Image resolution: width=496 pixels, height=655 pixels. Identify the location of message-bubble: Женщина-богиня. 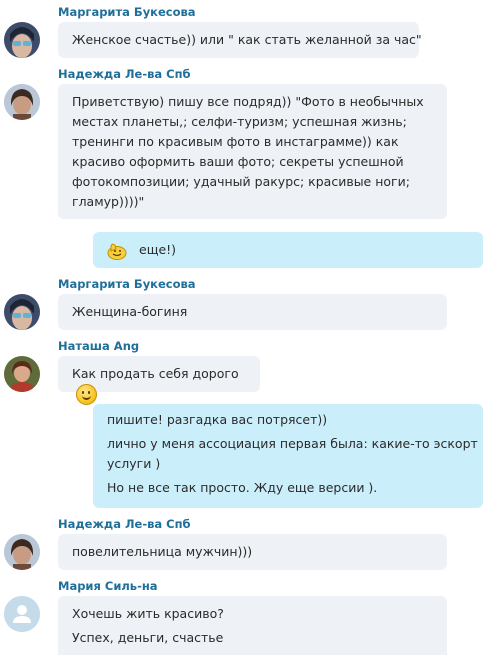
(252, 312).